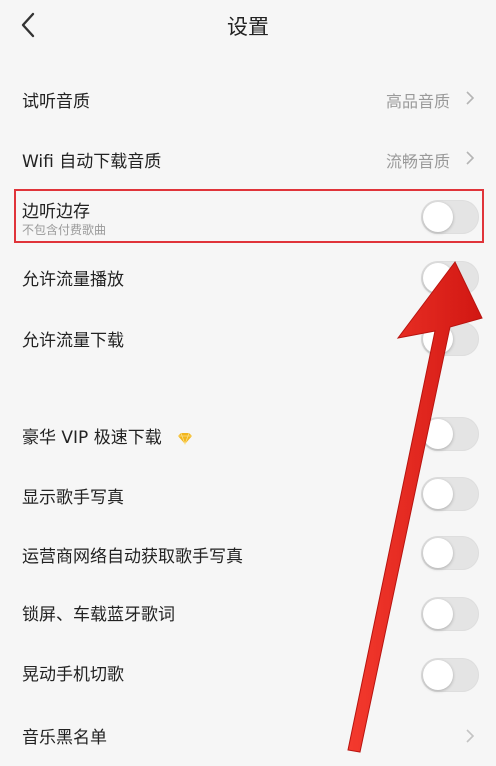 The height and width of the screenshot is (766, 496). What do you see at coordinates (98, 615) in the screenshot?
I see `setting-label: 锁屏、车载蓝牙歌词` at bounding box center [98, 615].